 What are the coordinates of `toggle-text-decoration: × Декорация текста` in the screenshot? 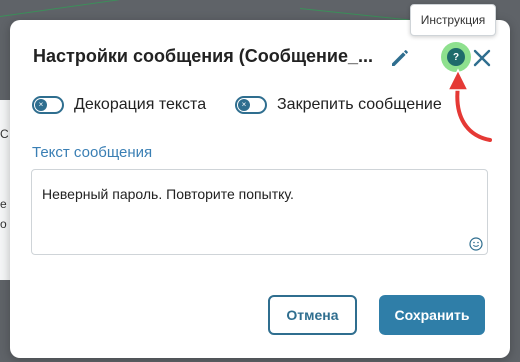 It's located at (119, 105).